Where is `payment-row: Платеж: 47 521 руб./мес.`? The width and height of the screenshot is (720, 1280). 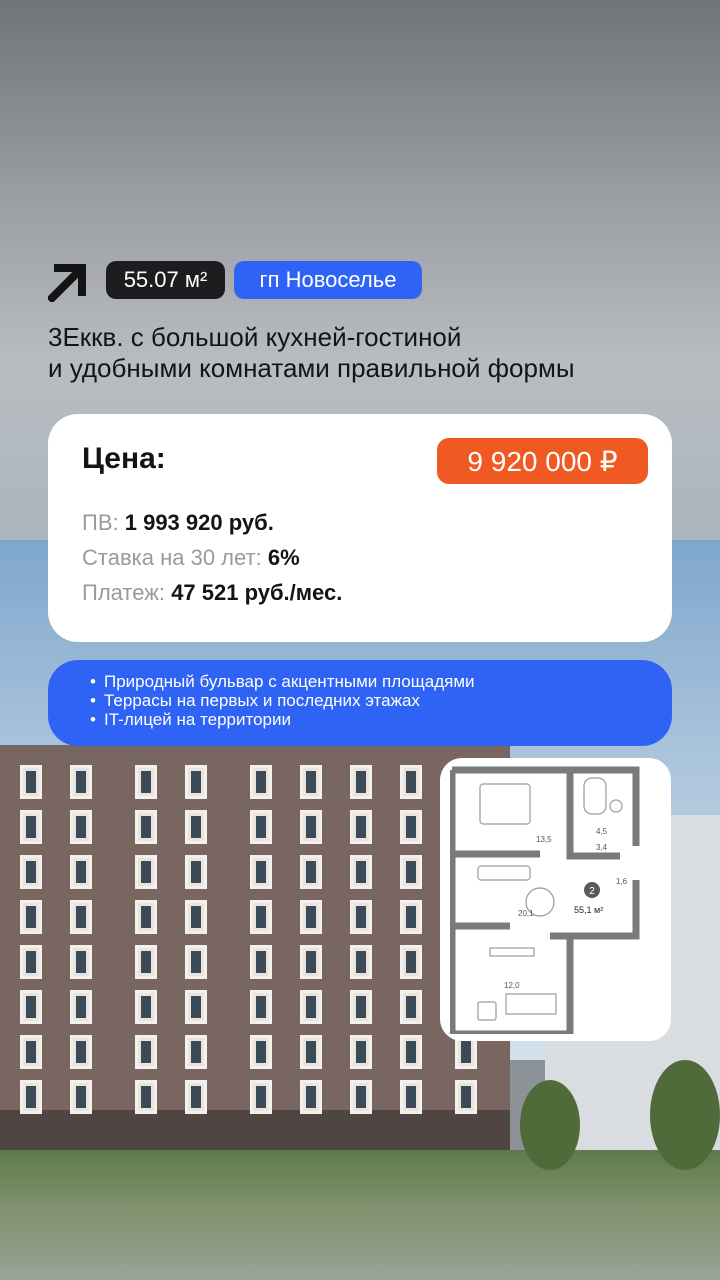
payment-row: Платеж: 47 521 руб./мес. is located at coordinates (212, 593).